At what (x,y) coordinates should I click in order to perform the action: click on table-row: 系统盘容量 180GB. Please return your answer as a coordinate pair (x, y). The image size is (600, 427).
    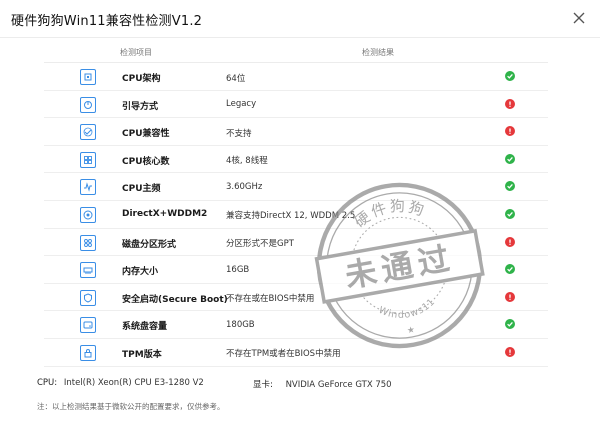
    Looking at the image, I should click on (296, 325).